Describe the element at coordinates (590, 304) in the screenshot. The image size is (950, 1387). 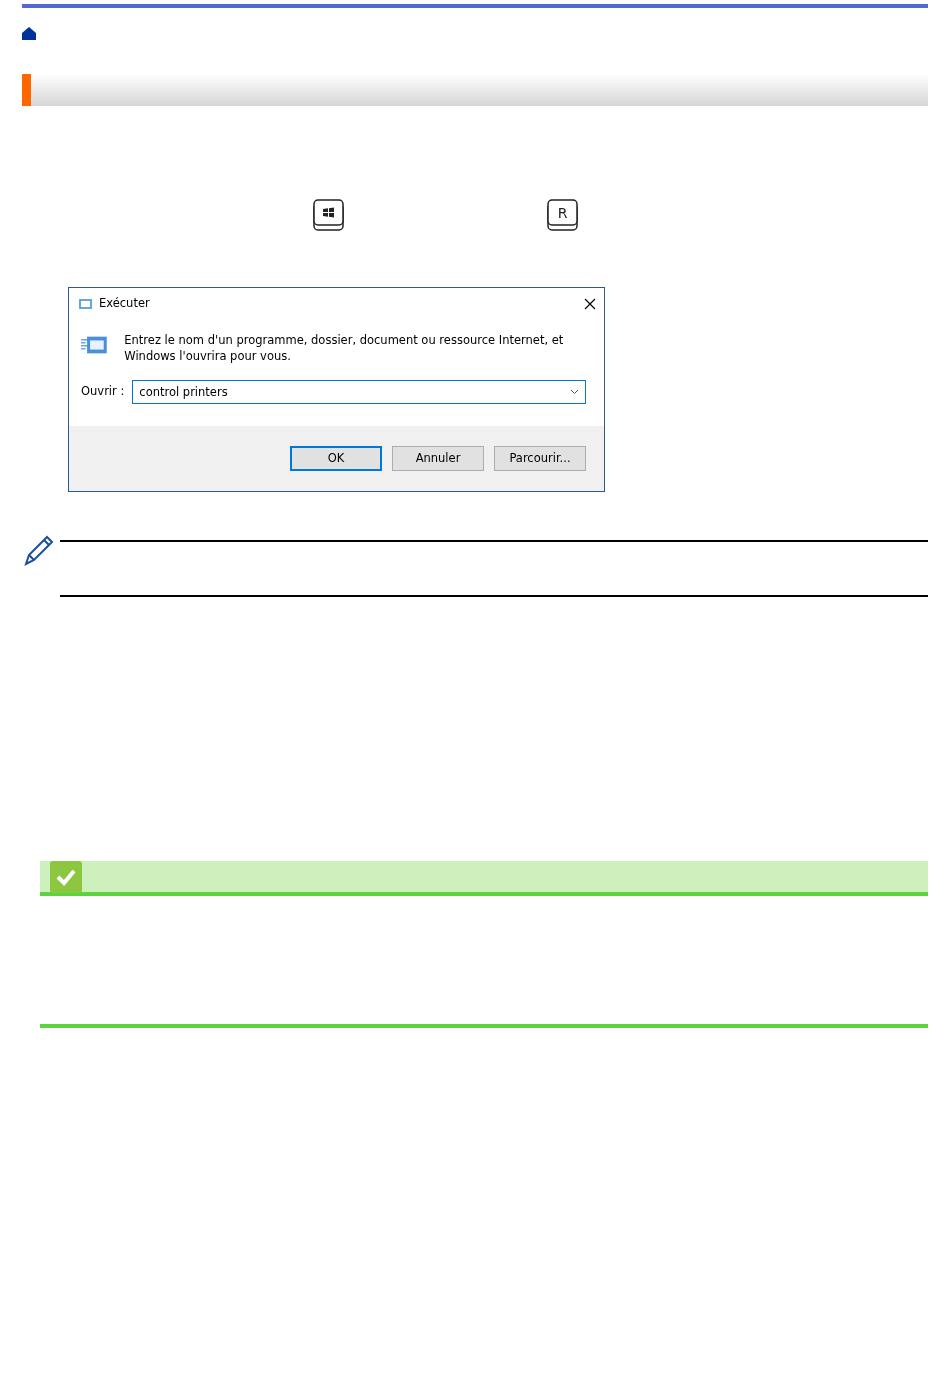
I see `close-icon` at that location.